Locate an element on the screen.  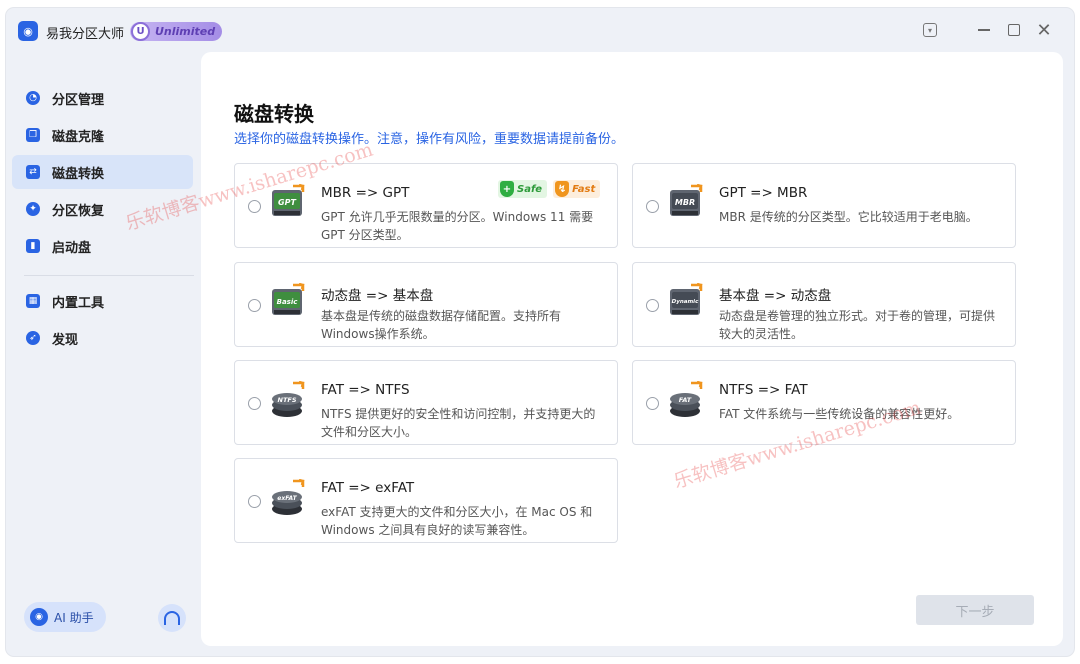
sidebar-item-partition-recovery: ✦ 分区恢复 is located at coordinates (102, 209).